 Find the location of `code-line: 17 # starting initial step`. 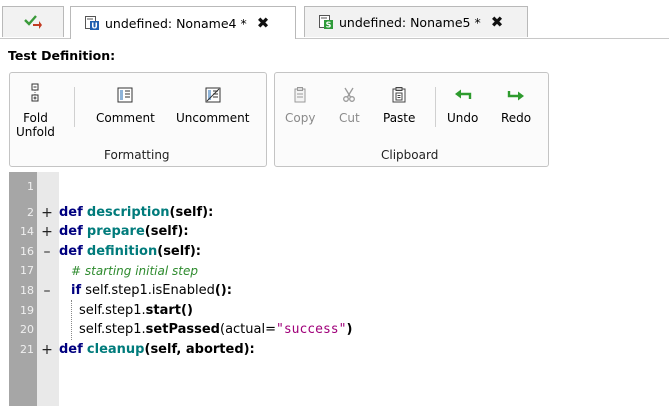

code-line: 17 # starting initial step is located at coordinates (339, 271).